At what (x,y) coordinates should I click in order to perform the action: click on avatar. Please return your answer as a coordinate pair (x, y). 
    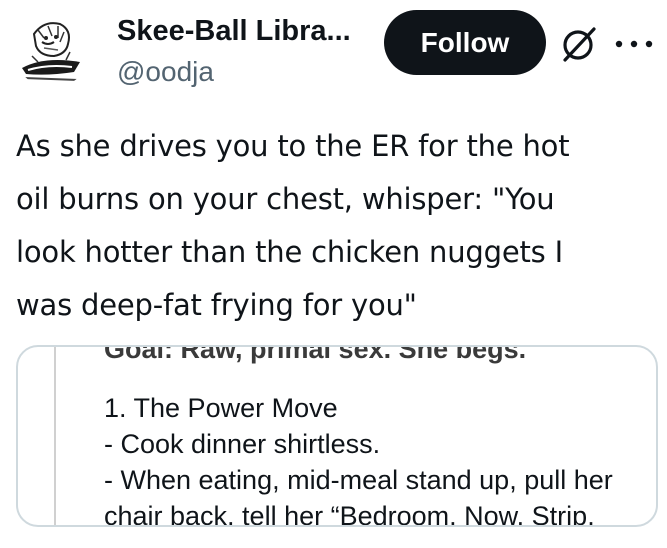
    Looking at the image, I should click on (52, 50).